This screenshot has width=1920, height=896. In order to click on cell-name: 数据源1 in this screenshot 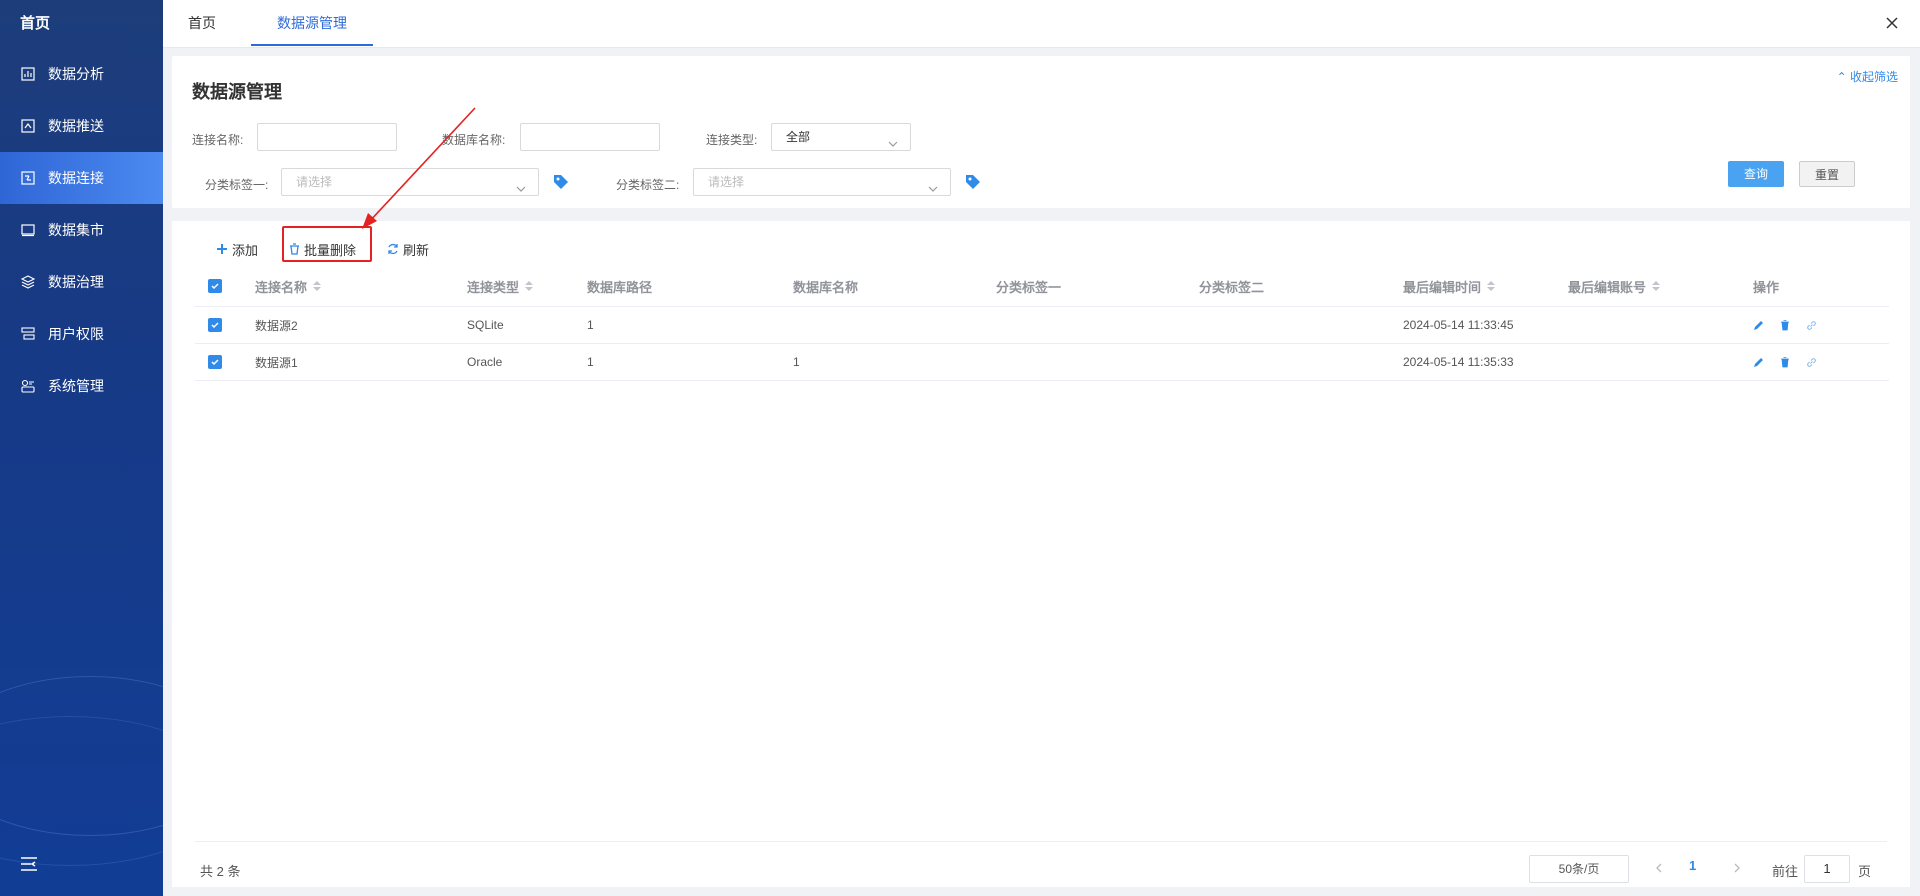, I will do `click(276, 362)`.